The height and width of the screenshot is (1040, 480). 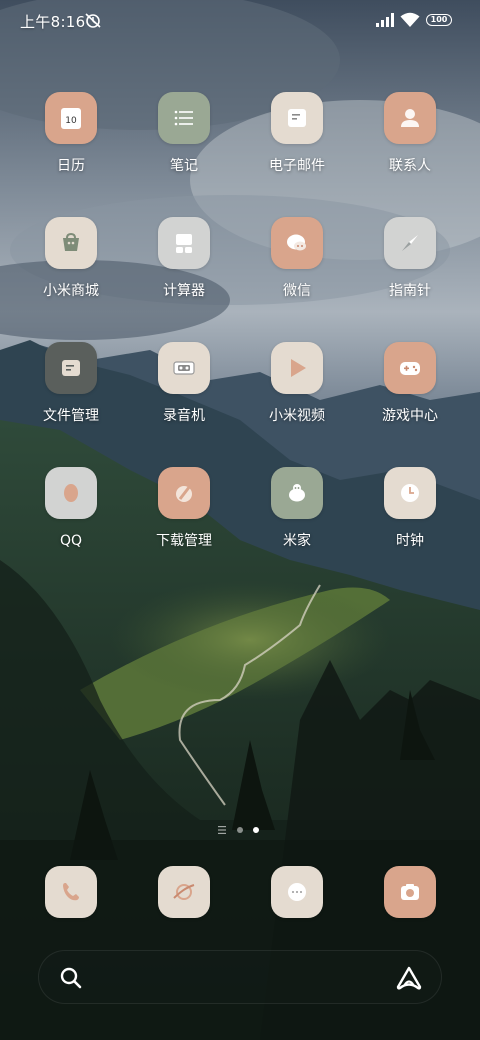 I want to click on phone-icon, so click(x=71, y=892).